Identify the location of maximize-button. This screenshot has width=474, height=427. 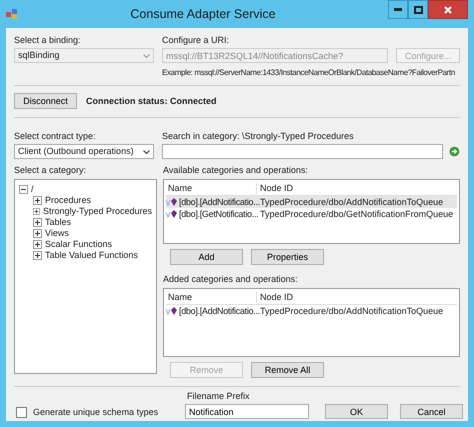
(418, 9).